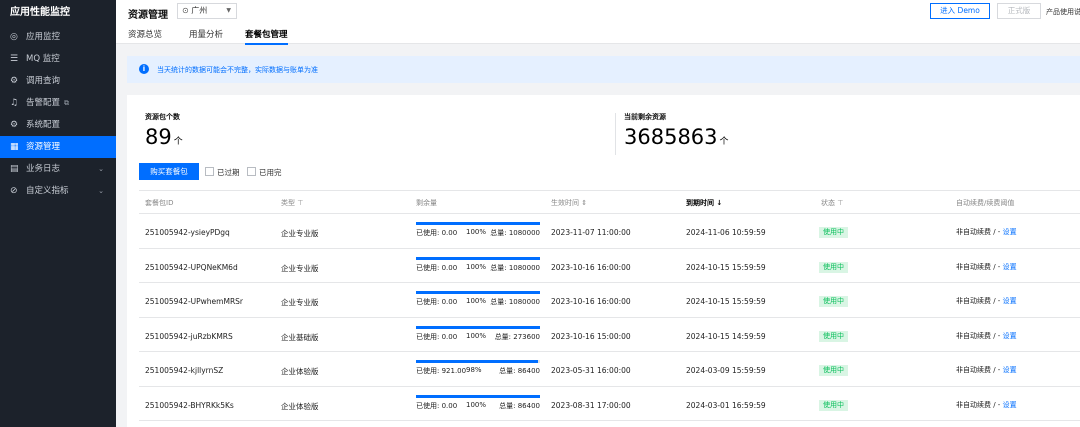 This screenshot has width=1080, height=427. I want to click on tab-usage-analysis: 用量分析, so click(206, 34).